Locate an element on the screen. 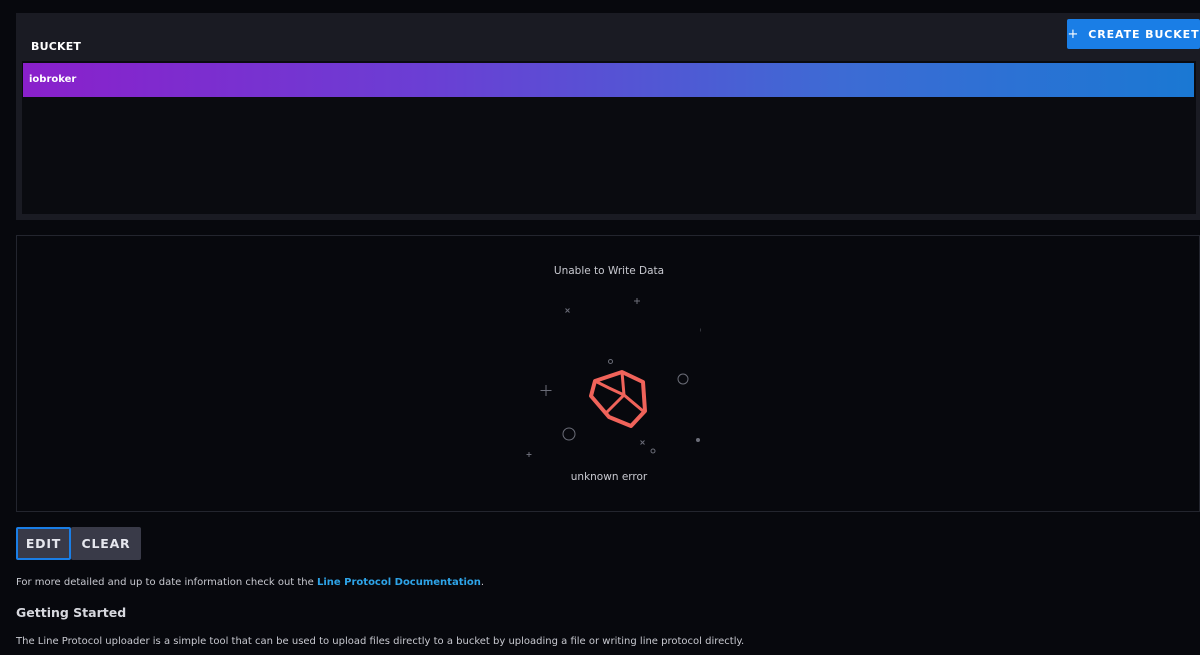  edit-button: EDIT is located at coordinates (43, 543).